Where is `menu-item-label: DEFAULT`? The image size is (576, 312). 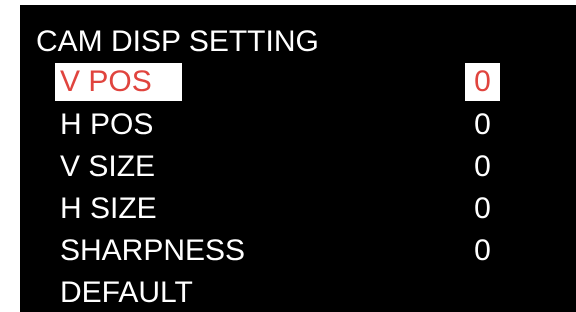 menu-item-label: DEFAULT is located at coordinates (126, 292).